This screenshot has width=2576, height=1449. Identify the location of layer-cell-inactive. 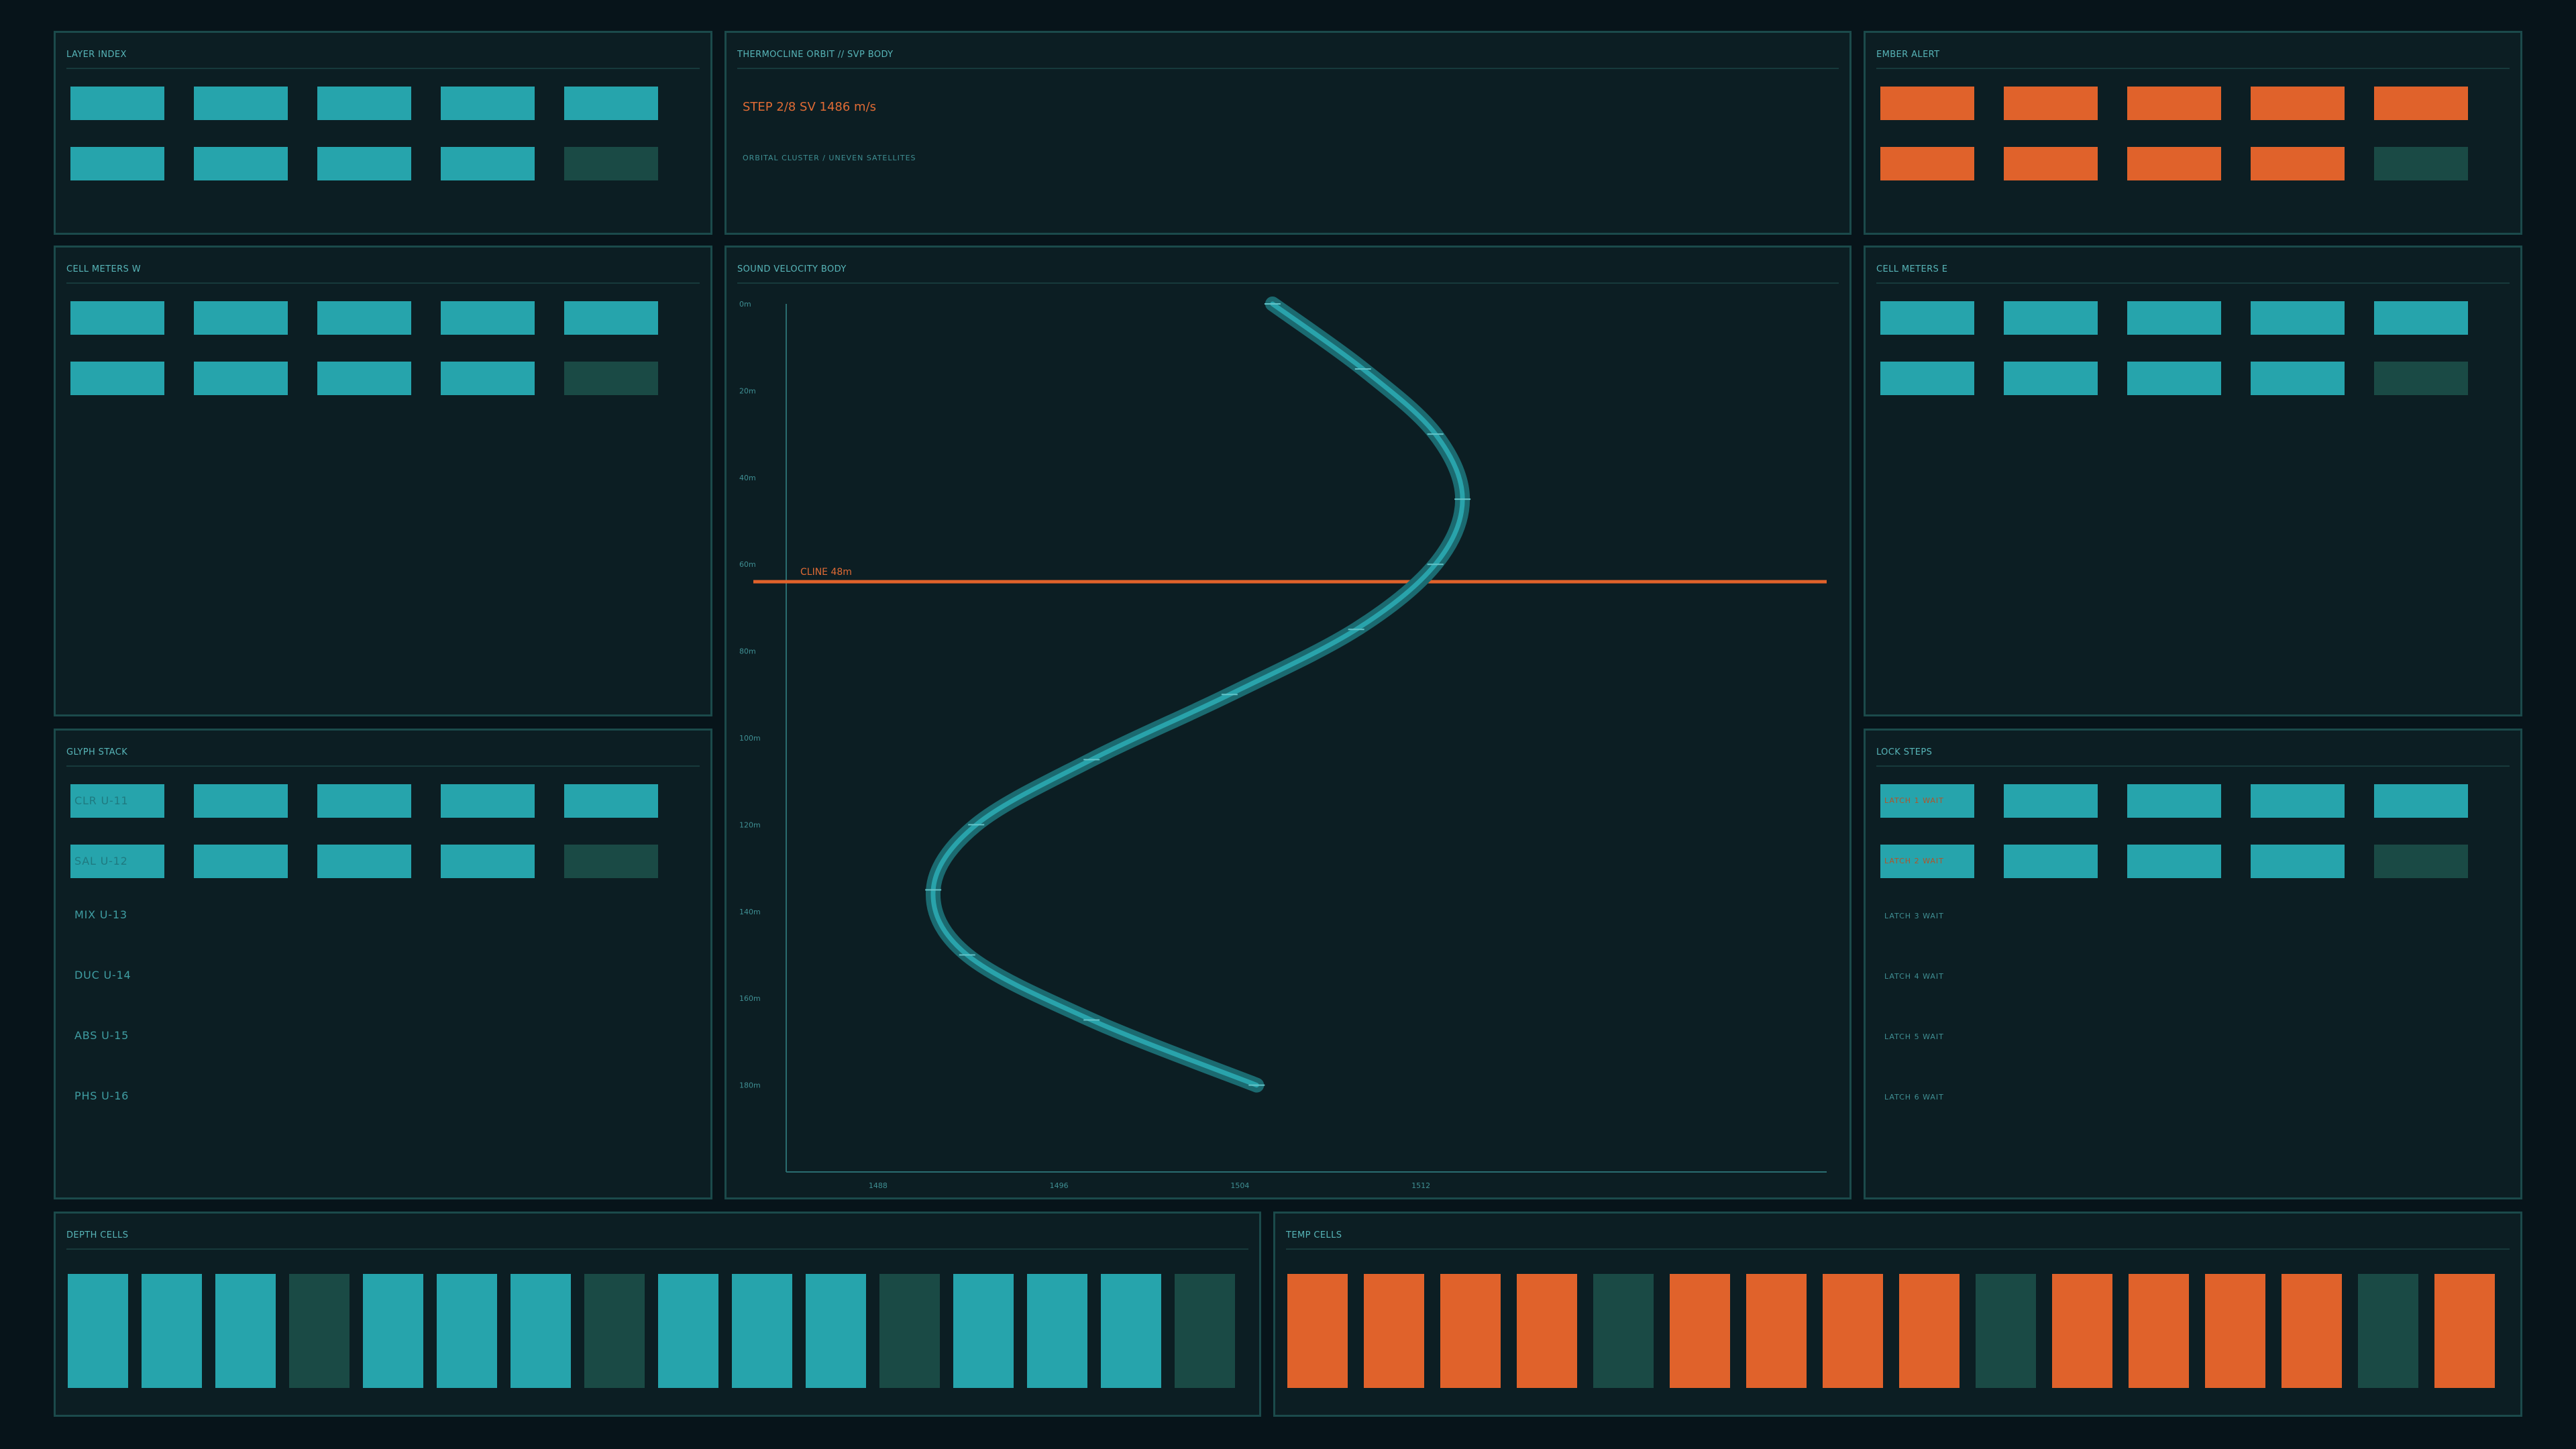
(611, 163).